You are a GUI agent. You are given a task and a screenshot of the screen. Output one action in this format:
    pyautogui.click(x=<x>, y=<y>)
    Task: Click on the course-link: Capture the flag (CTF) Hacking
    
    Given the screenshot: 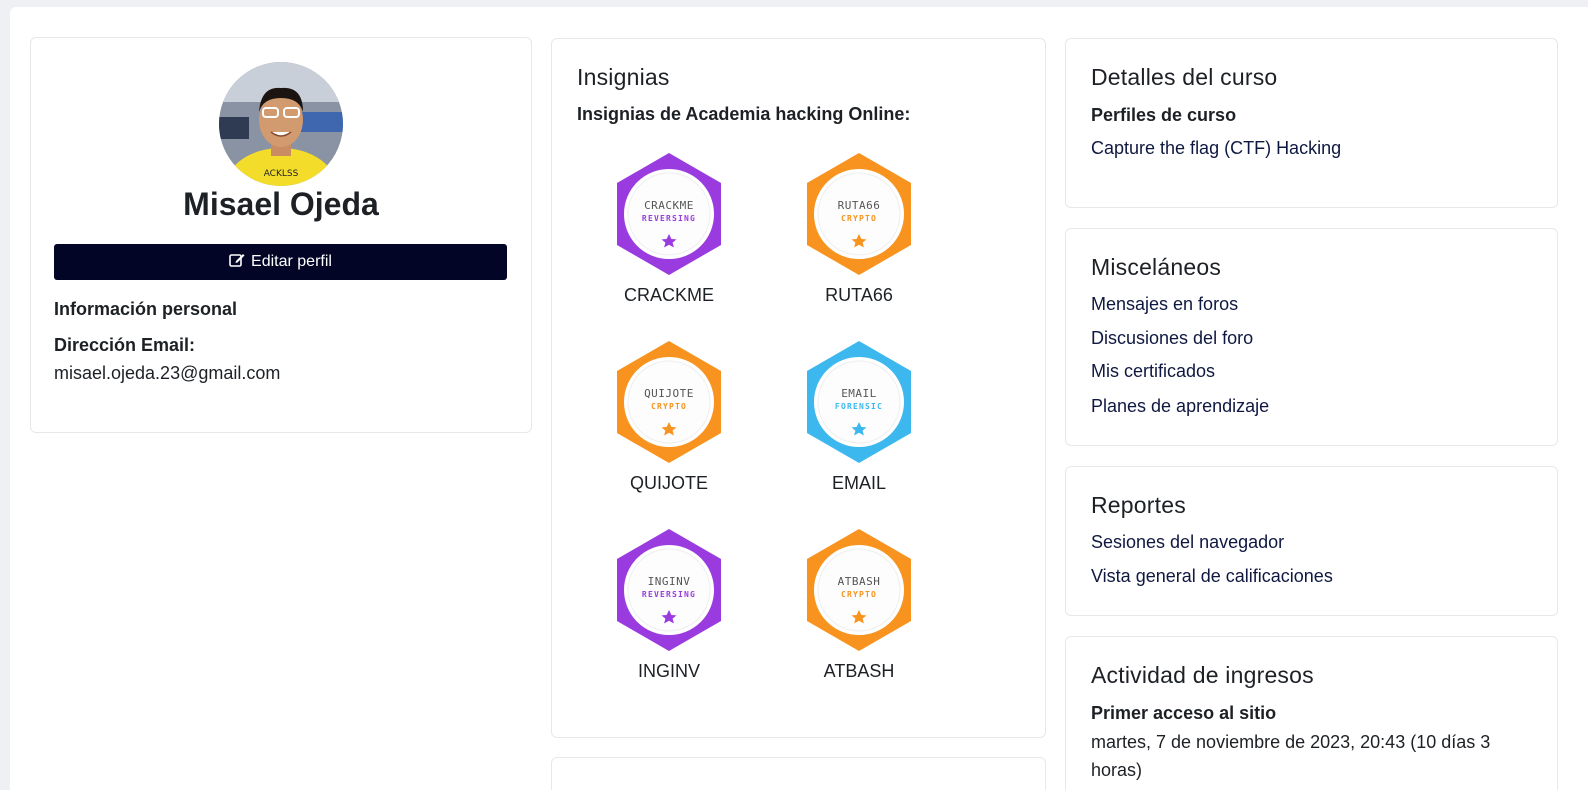 What is the action you would take?
    pyautogui.click(x=1216, y=148)
    